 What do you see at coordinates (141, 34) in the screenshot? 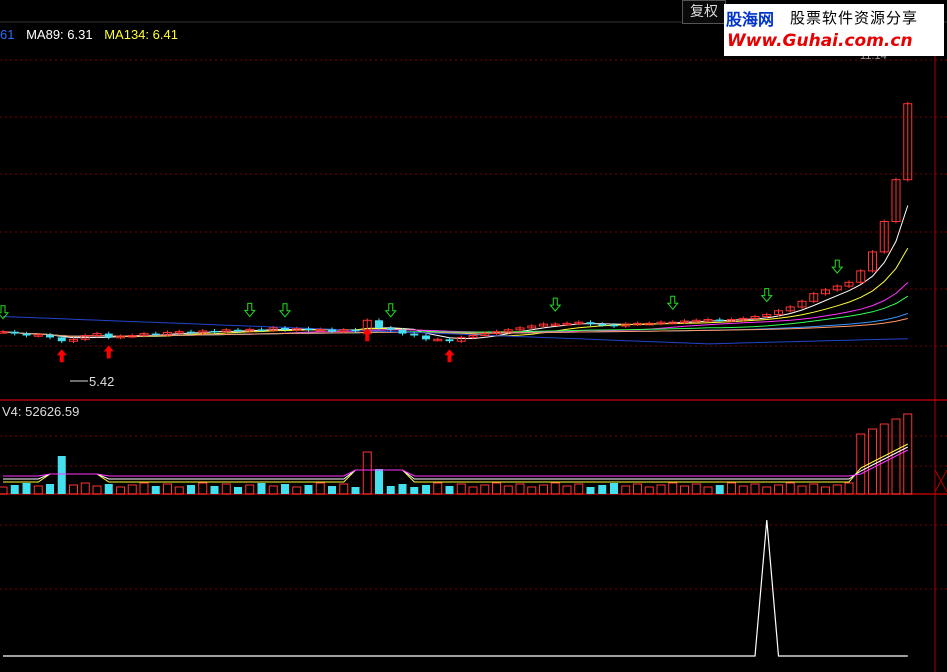
I see `ma134-header: MA134: 6.41` at bounding box center [141, 34].